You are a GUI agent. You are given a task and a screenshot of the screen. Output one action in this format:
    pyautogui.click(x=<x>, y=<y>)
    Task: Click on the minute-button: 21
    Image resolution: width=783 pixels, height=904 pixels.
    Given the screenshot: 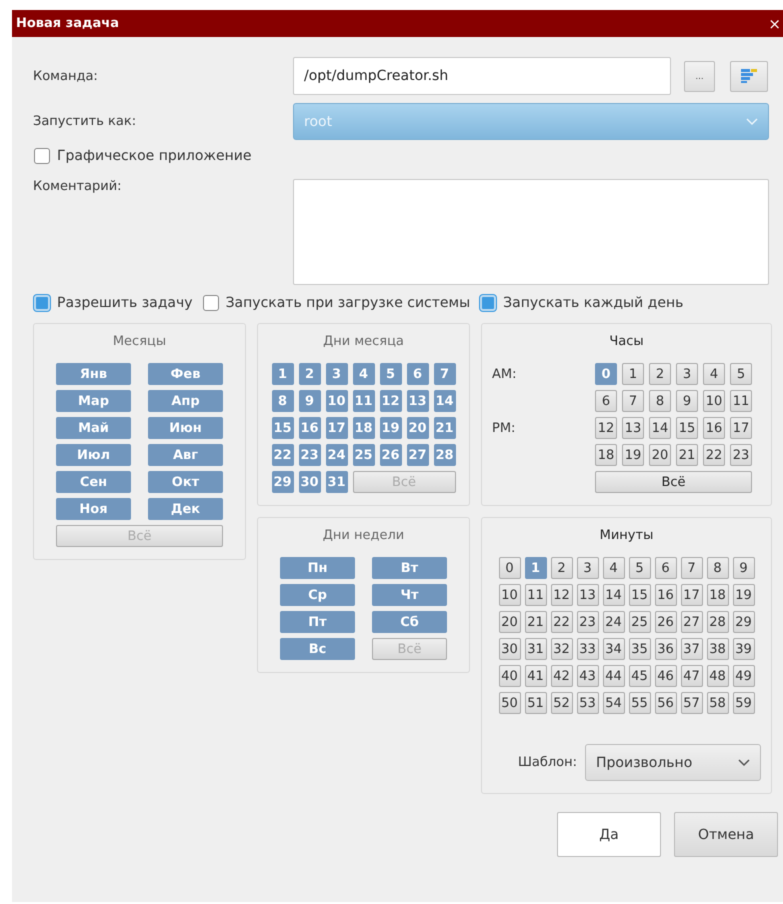 What is the action you would take?
    pyautogui.click(x=535, y=622)
    